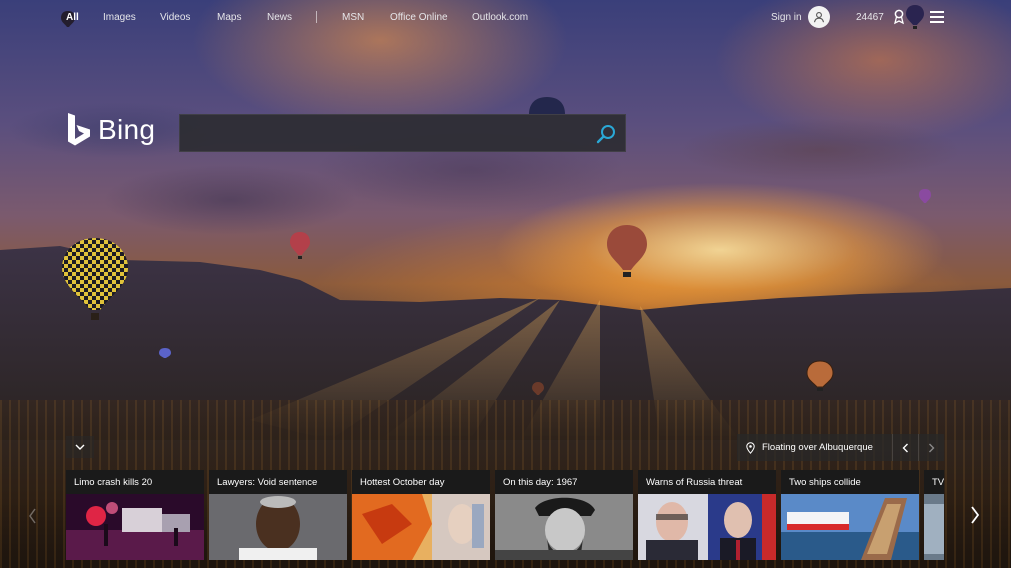  Describe the element at coordinates (385, 133) in the screenshot. I see `search-input` at that location.